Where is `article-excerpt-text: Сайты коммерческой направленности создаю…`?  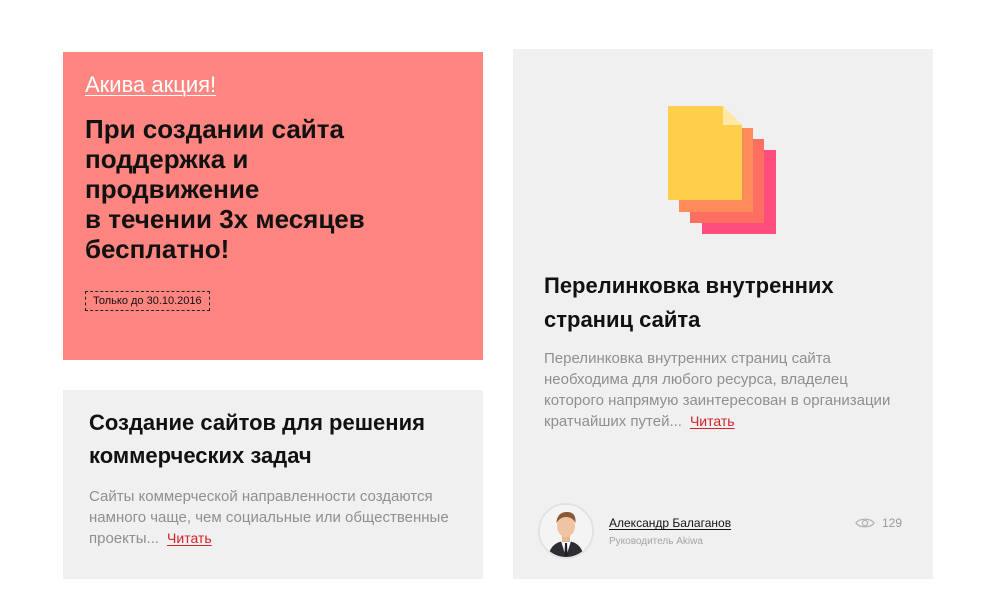
article-excerpt-text: Сайты коммерческой направленности создаю… is located at coordinates (269, 517).